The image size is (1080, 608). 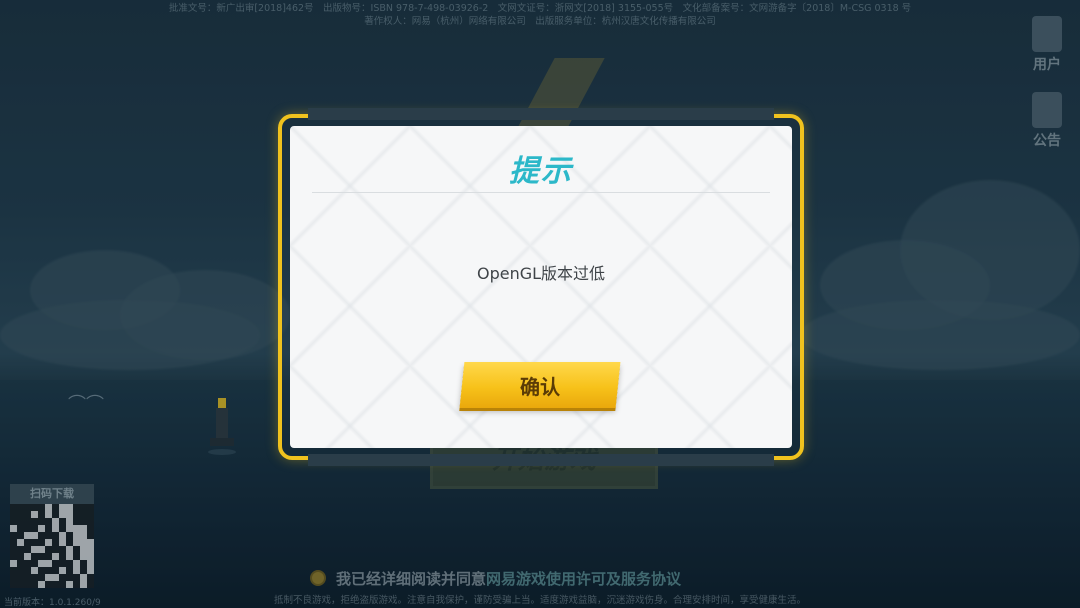 I want to click on confirm-button: 确认, so click(x=540, y=385).